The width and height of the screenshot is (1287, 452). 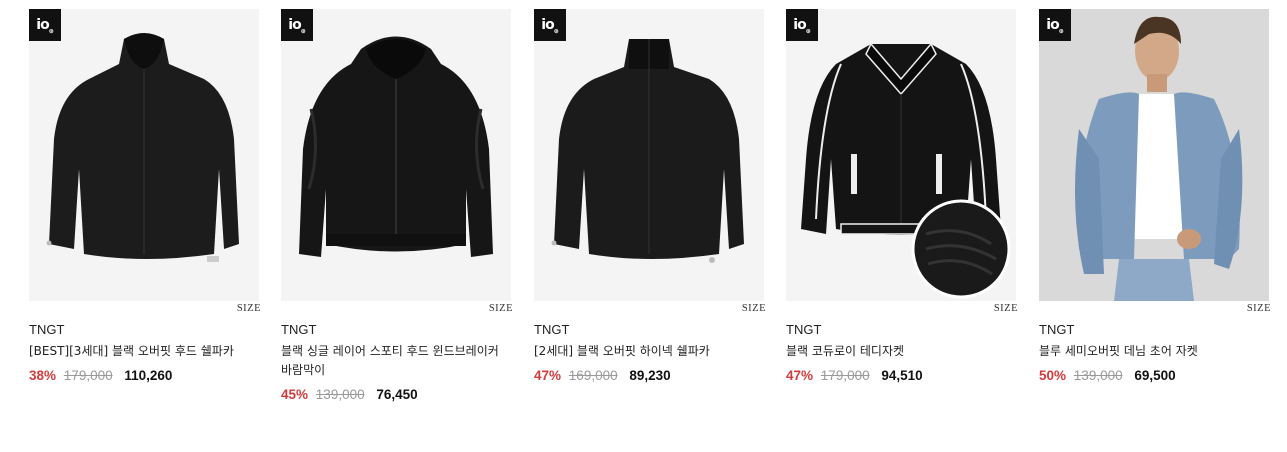 What do you see at coordinates (901, 351) in the screenshot?
I see `product-title: 블랙 코듀로이 테디자켓` at bounding box center [901, 351].